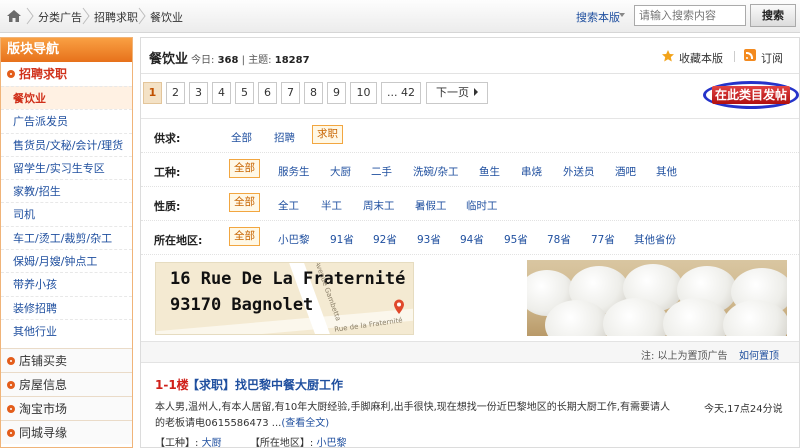  I want to click on sidebar-category-jobs: 招聘求职, so click(66, 74).